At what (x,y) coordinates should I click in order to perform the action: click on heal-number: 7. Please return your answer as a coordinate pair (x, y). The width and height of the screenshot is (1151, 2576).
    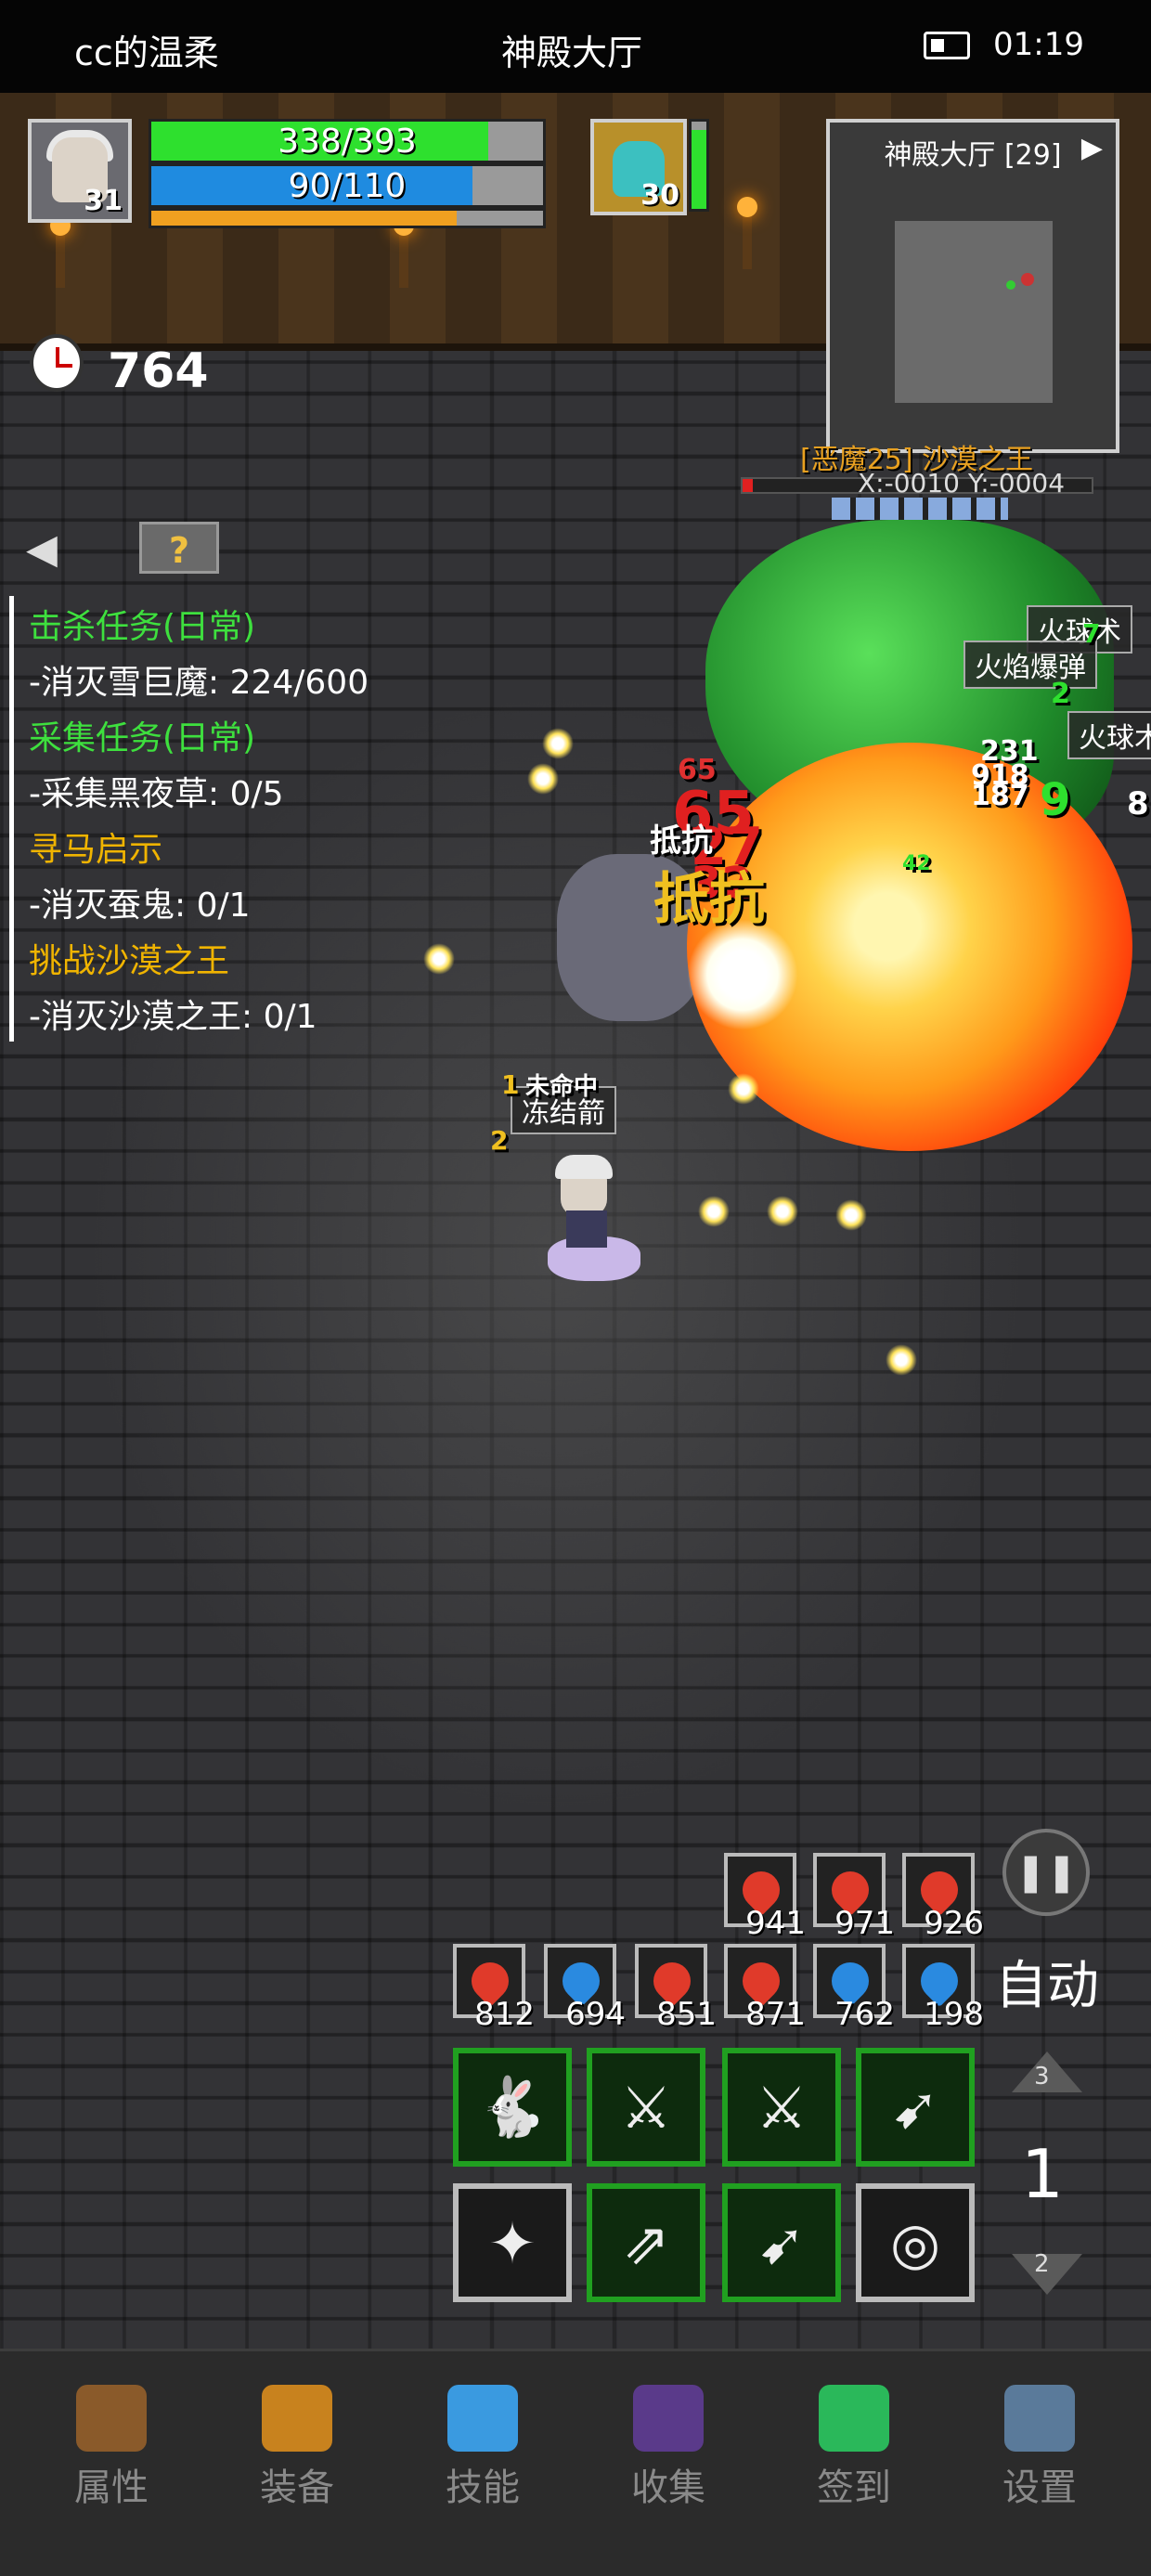
    Looking at the image, I should click on (1091, 633).